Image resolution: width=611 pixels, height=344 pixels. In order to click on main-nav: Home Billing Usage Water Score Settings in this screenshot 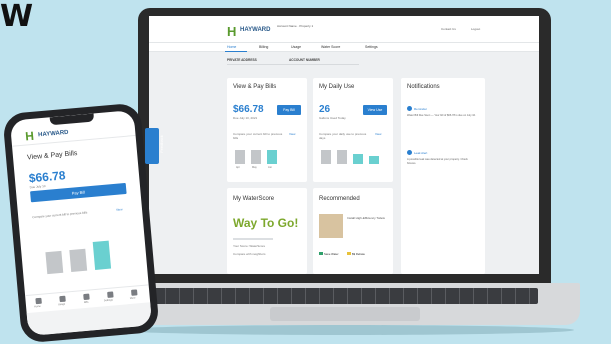, I will do `click(344, 47)`.